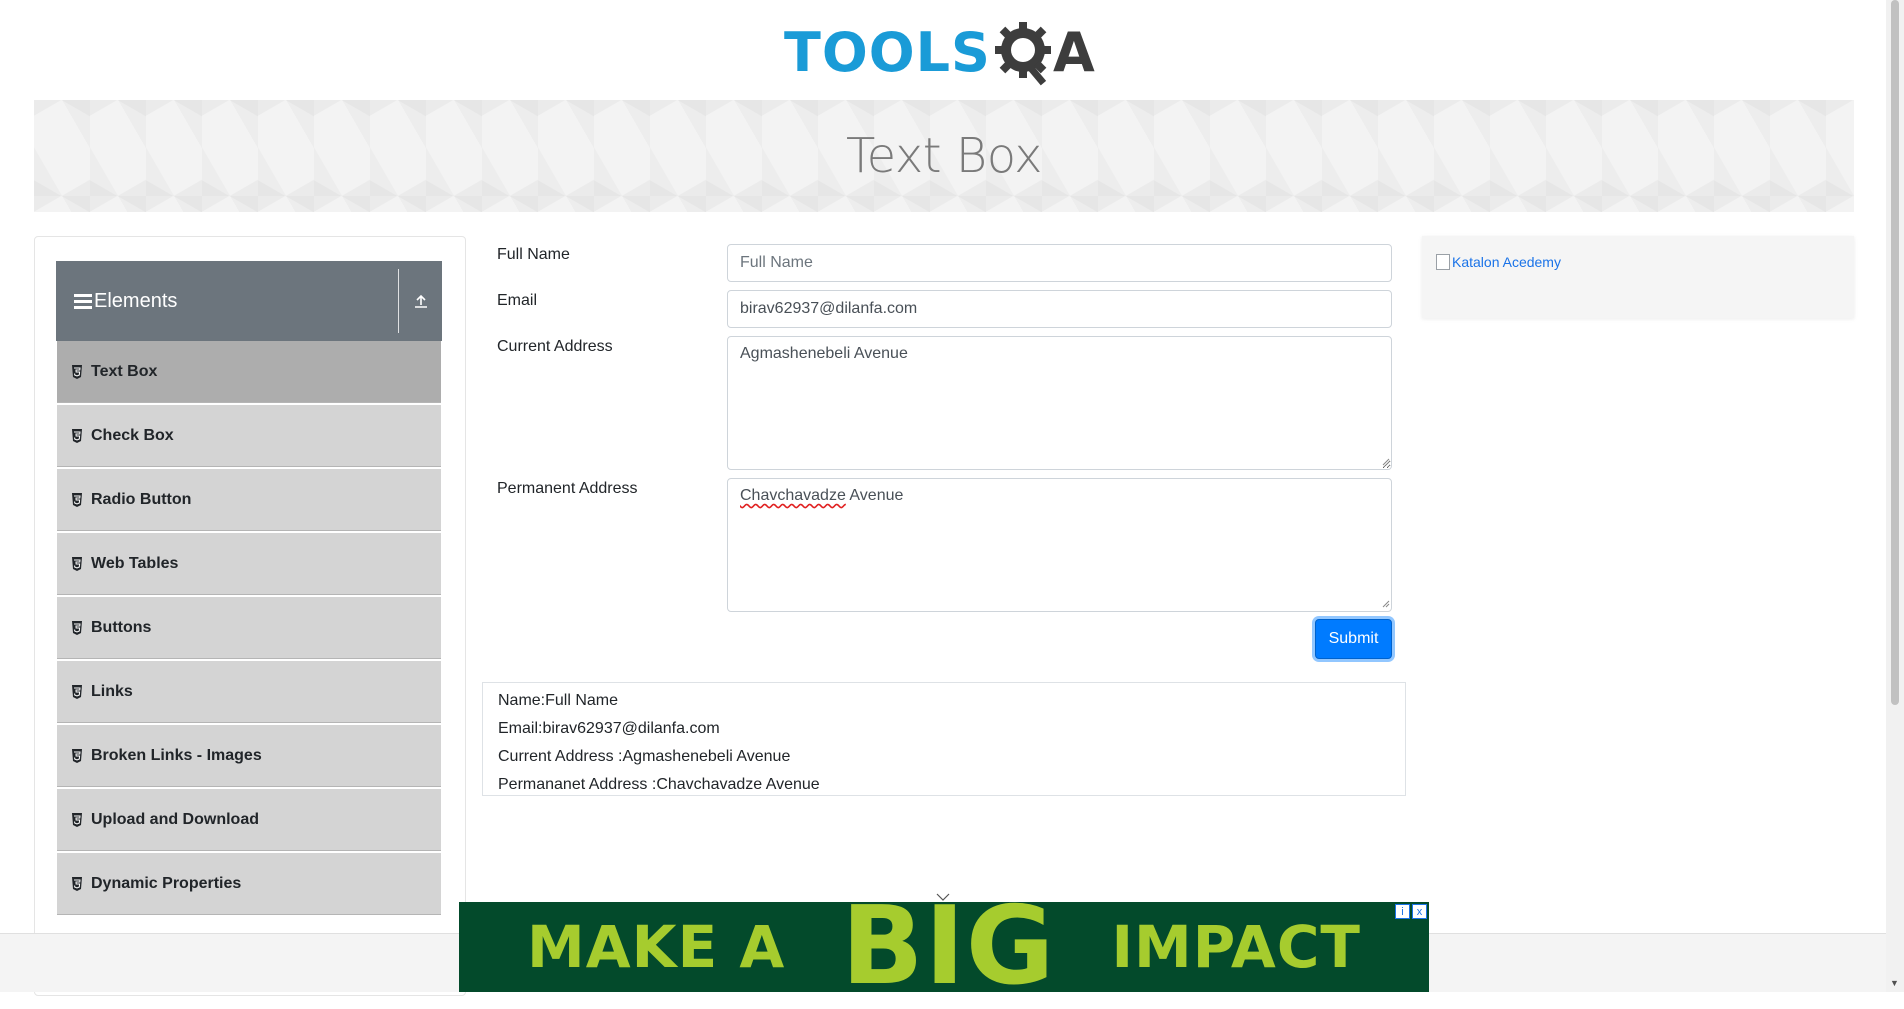 This screenshot has width=1904, height=1009. What do you see at coordinates (644, 756) in the screenshot?
I see `output-current-address: Current Address :Agmashenebeli Avenue` at bounding box center [644, 756].